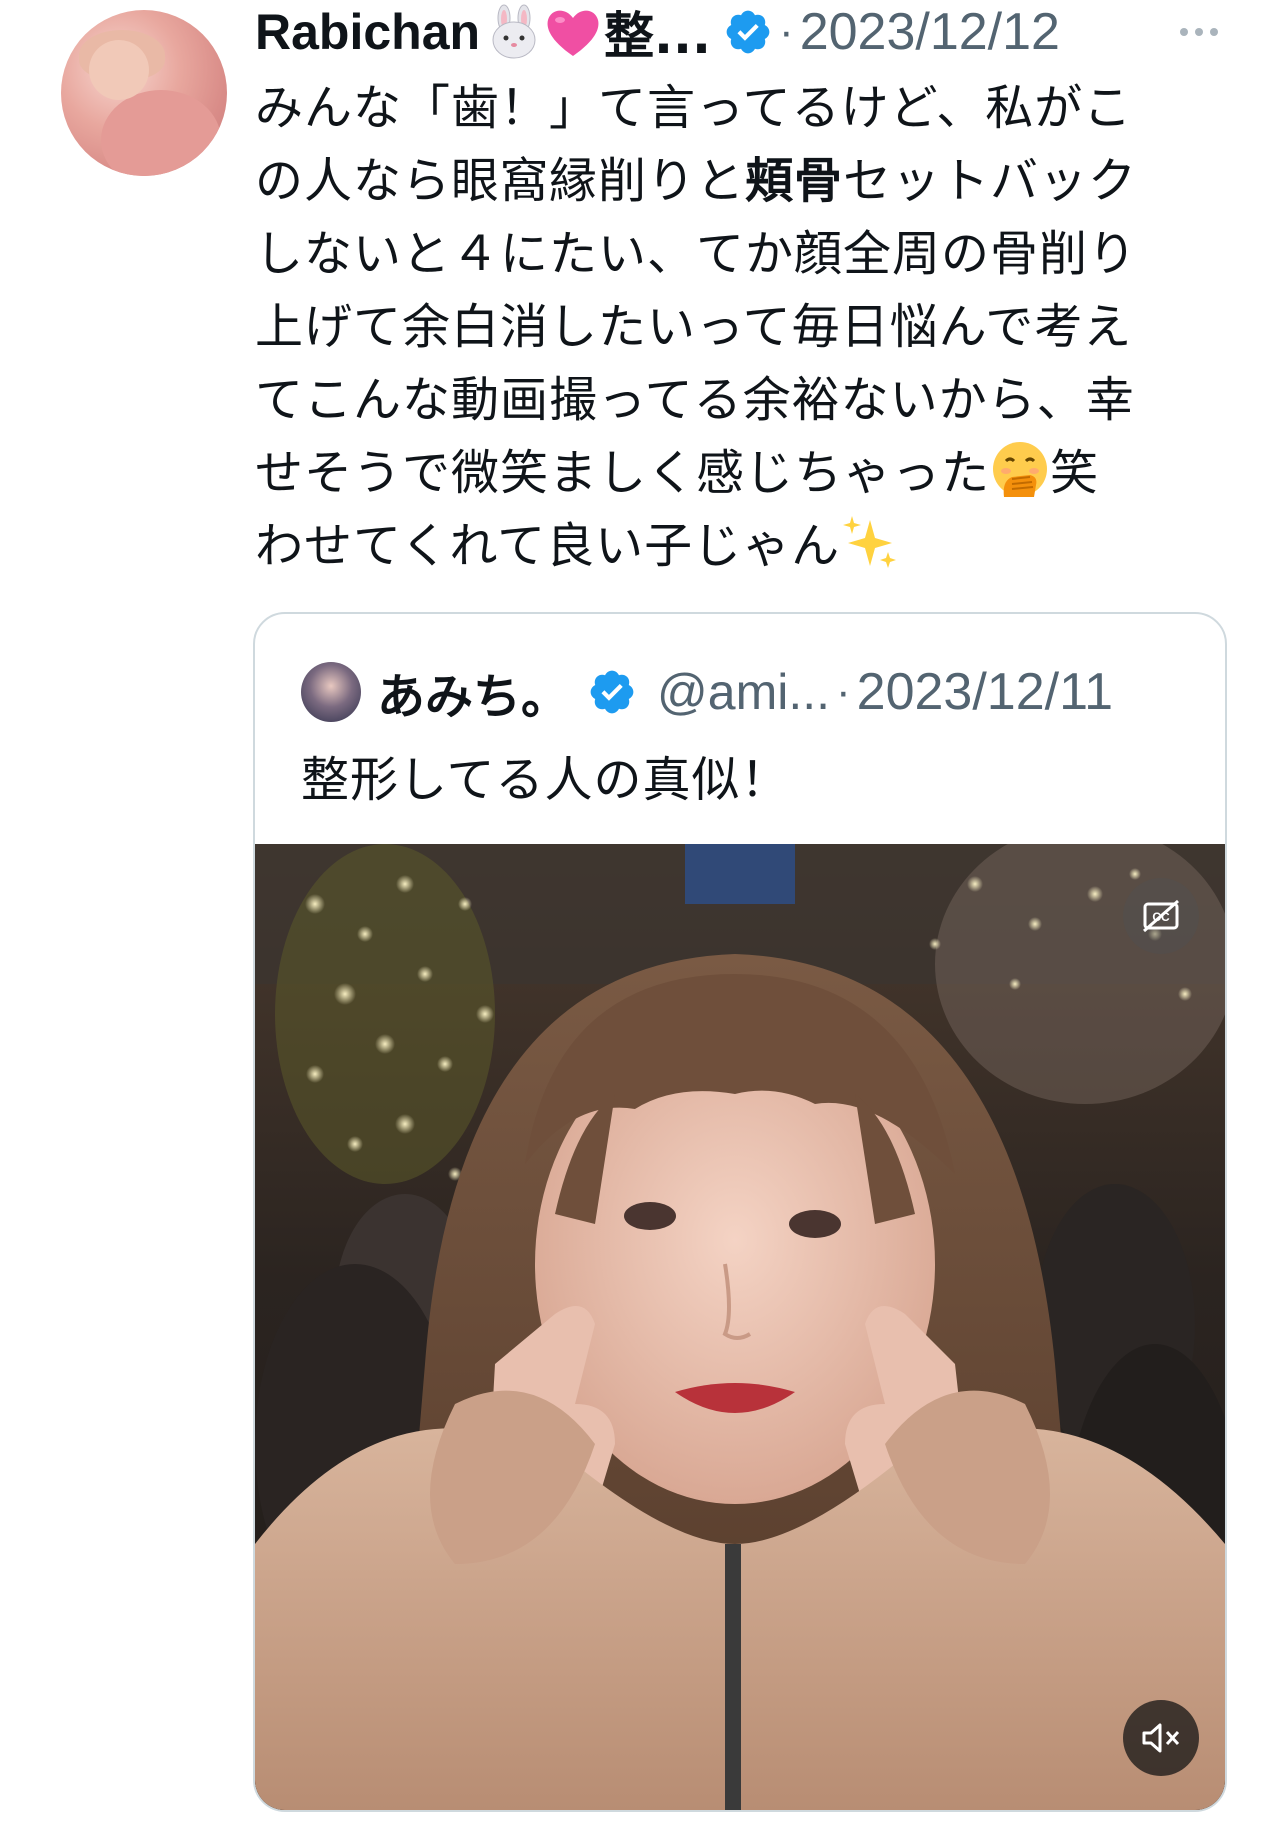 Image resolution: width=1284 pixels, height=1827 pixels. Describe the element at coordinates (695, 400) in the screenshot. I see `tweet-body-line: てこんな動画撮ってる余裕ないから、幸` at that location.